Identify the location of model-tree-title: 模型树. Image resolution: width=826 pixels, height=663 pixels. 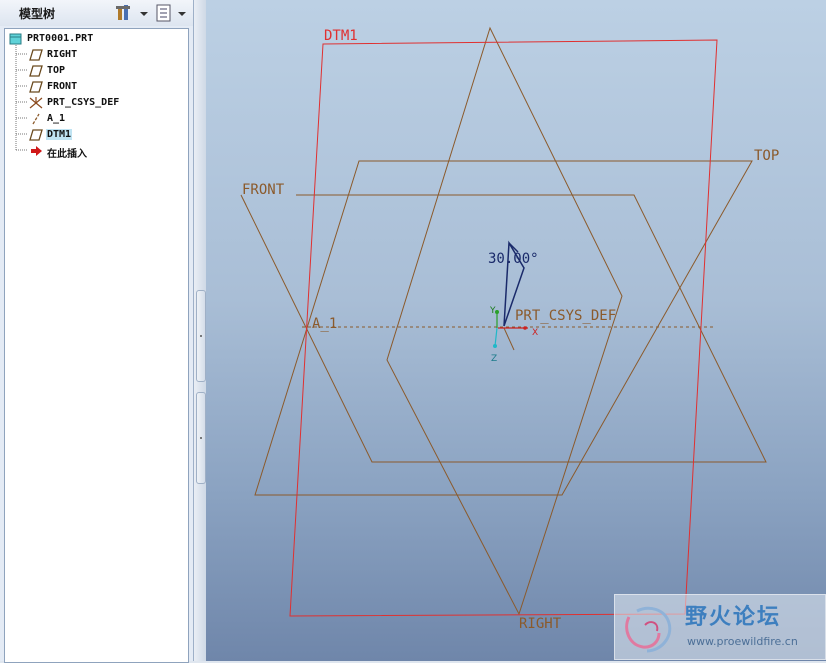
(37, 14).